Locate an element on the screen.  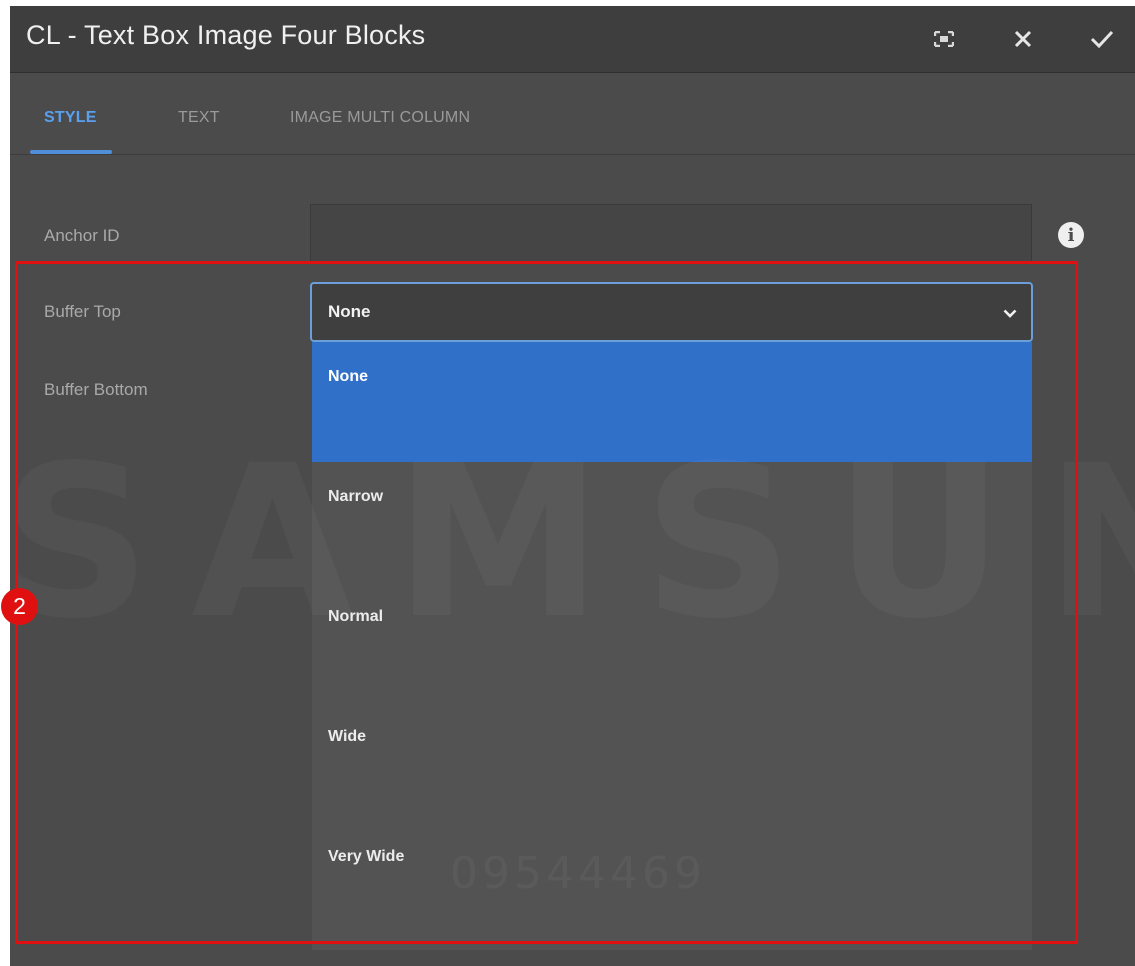
close-icon is located at coordinates (1023, 39).